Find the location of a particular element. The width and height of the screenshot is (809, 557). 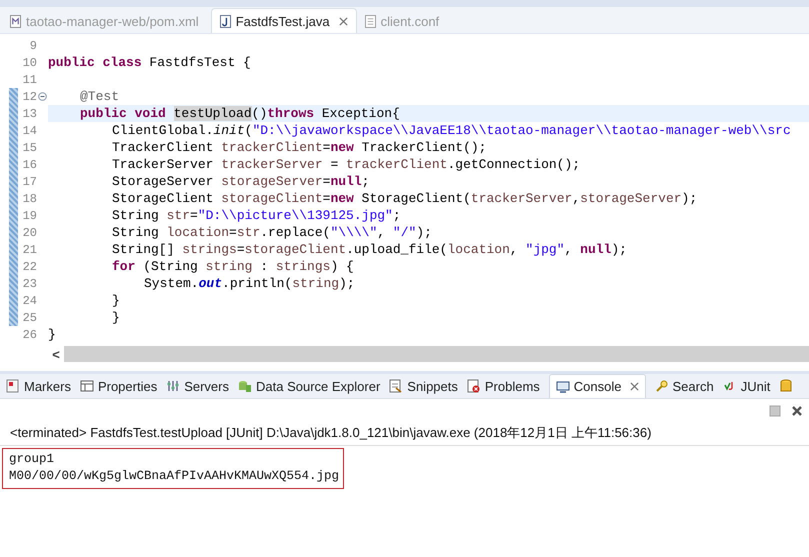

code-line: @Test is located at coordinates (100, 96).